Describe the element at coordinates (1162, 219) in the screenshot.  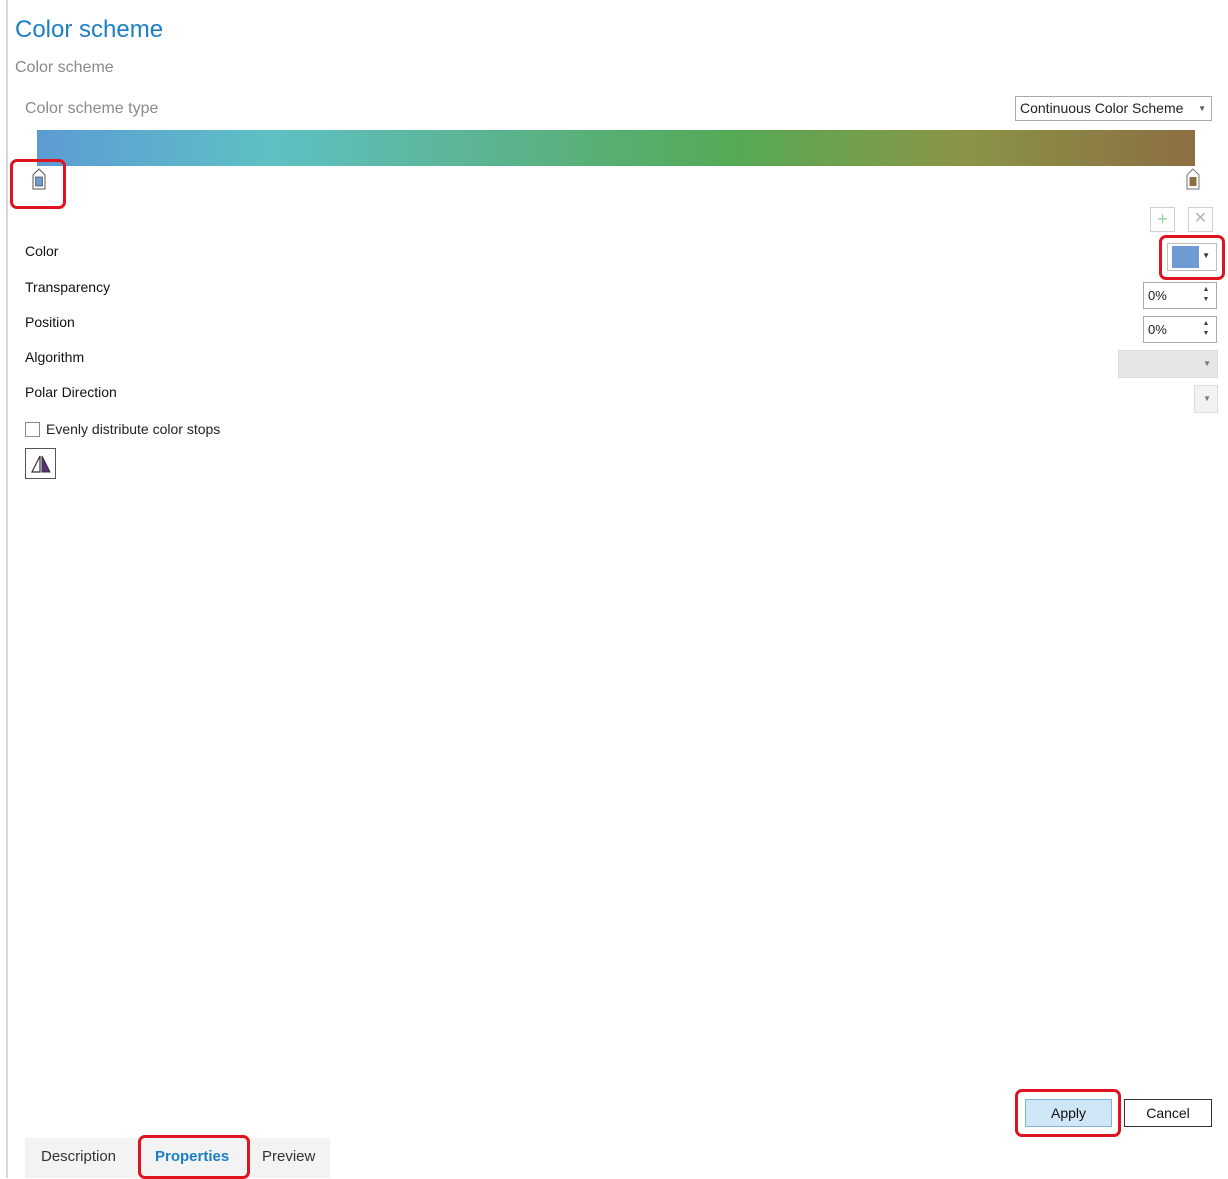
I see `add-stop-icon: +` at that location.